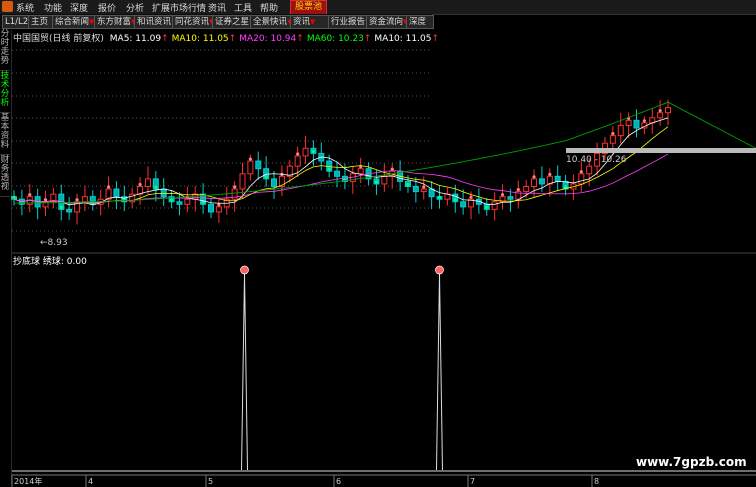 This screenshot has height=487, width=756. What do you see at coordinates (6, 257) in the screenshot?
I see `side-tabs: 分时走势 技术分析 基本资料 财务透视` at bounding box center [6, 257].